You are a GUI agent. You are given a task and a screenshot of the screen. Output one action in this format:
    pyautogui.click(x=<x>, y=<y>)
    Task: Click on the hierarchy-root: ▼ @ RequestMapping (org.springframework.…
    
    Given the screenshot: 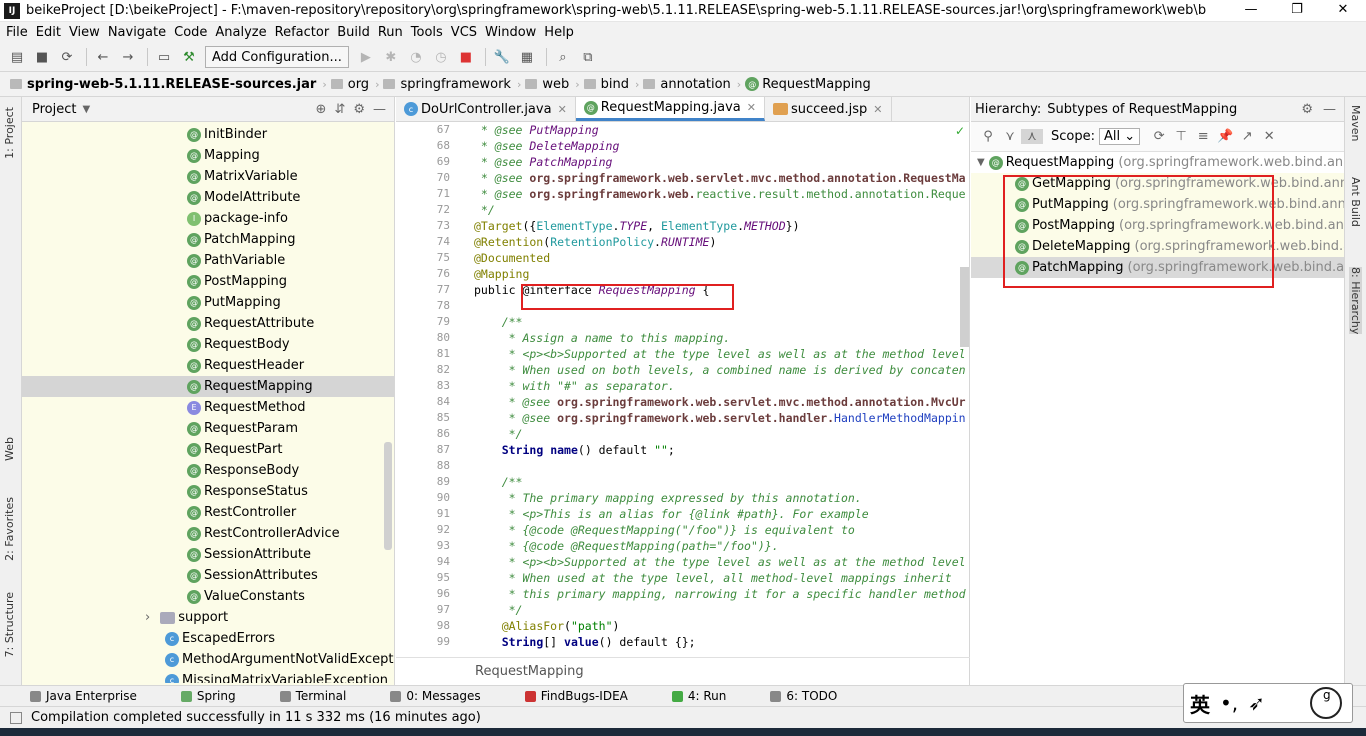 What is the action you would take?
    pyautogui.click(x=1157, y=162)
    